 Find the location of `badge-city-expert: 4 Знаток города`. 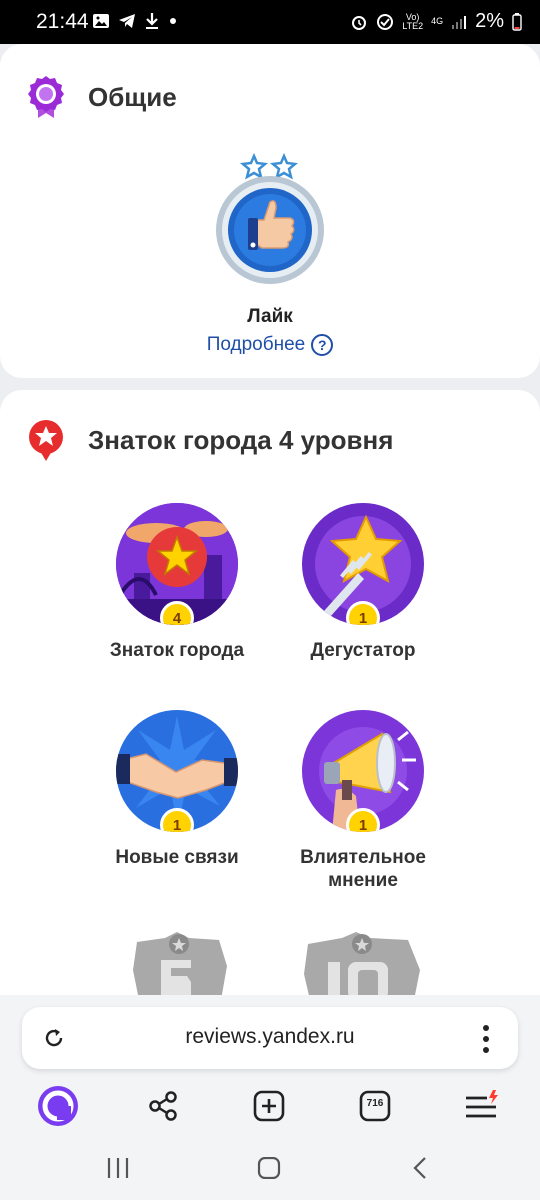

badge-city-expert: 4 Знаток города is located at coordinates (177, 582).